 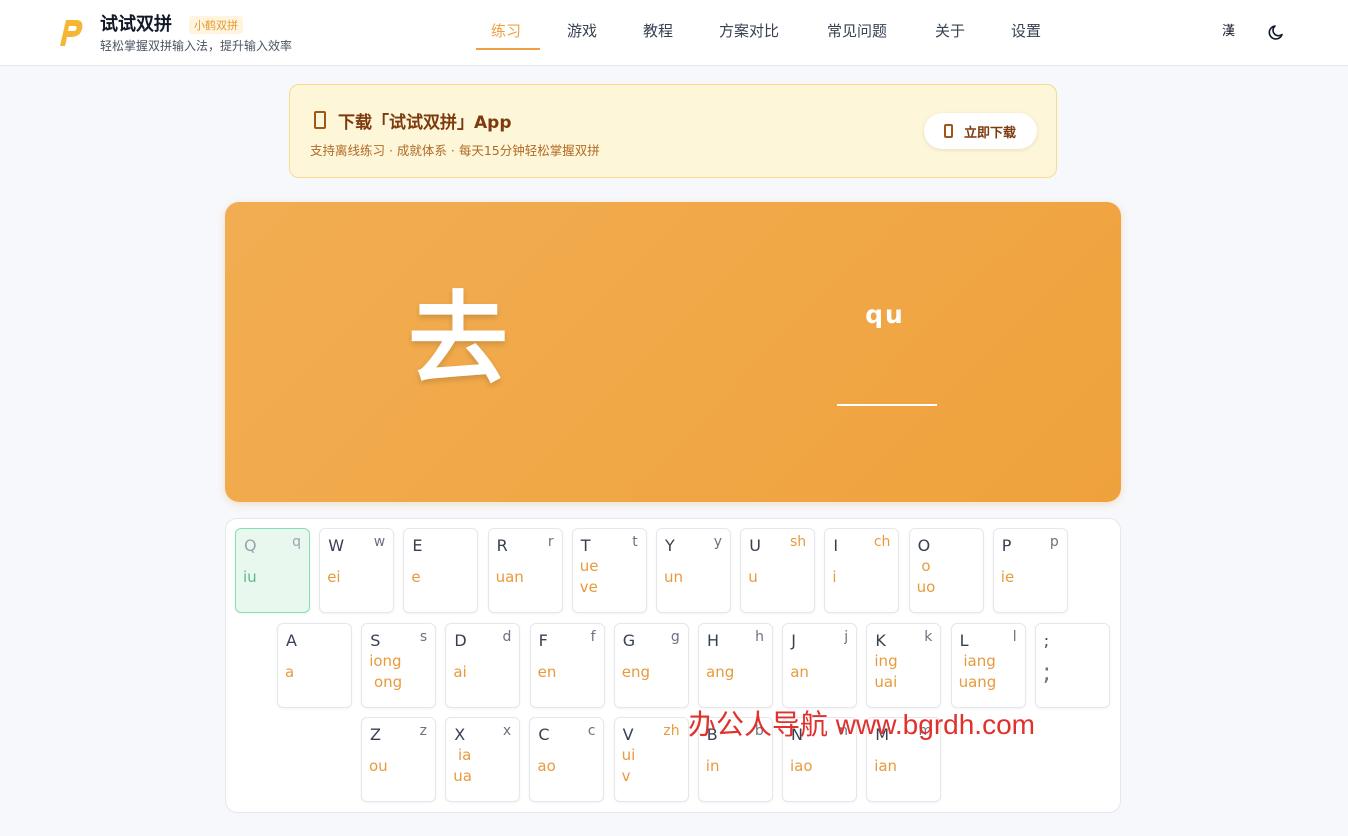 I want to click on key-final: uang, so click(x=977, y=682).